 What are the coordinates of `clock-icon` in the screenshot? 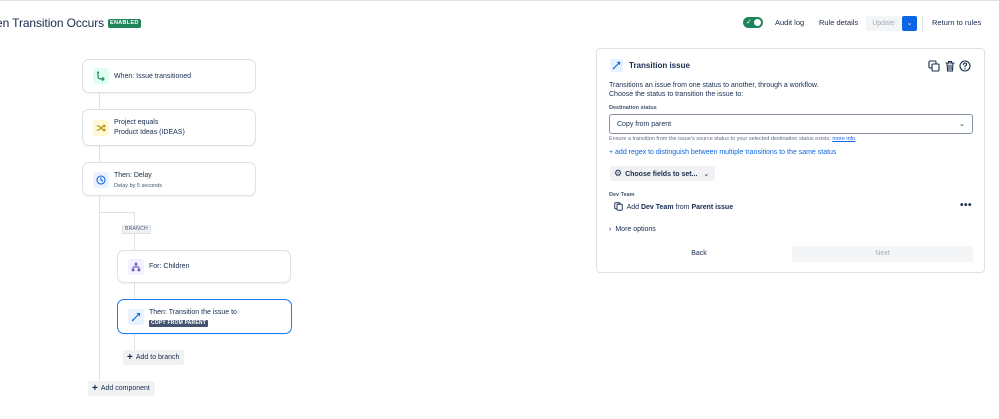 It's located at (101, 180).